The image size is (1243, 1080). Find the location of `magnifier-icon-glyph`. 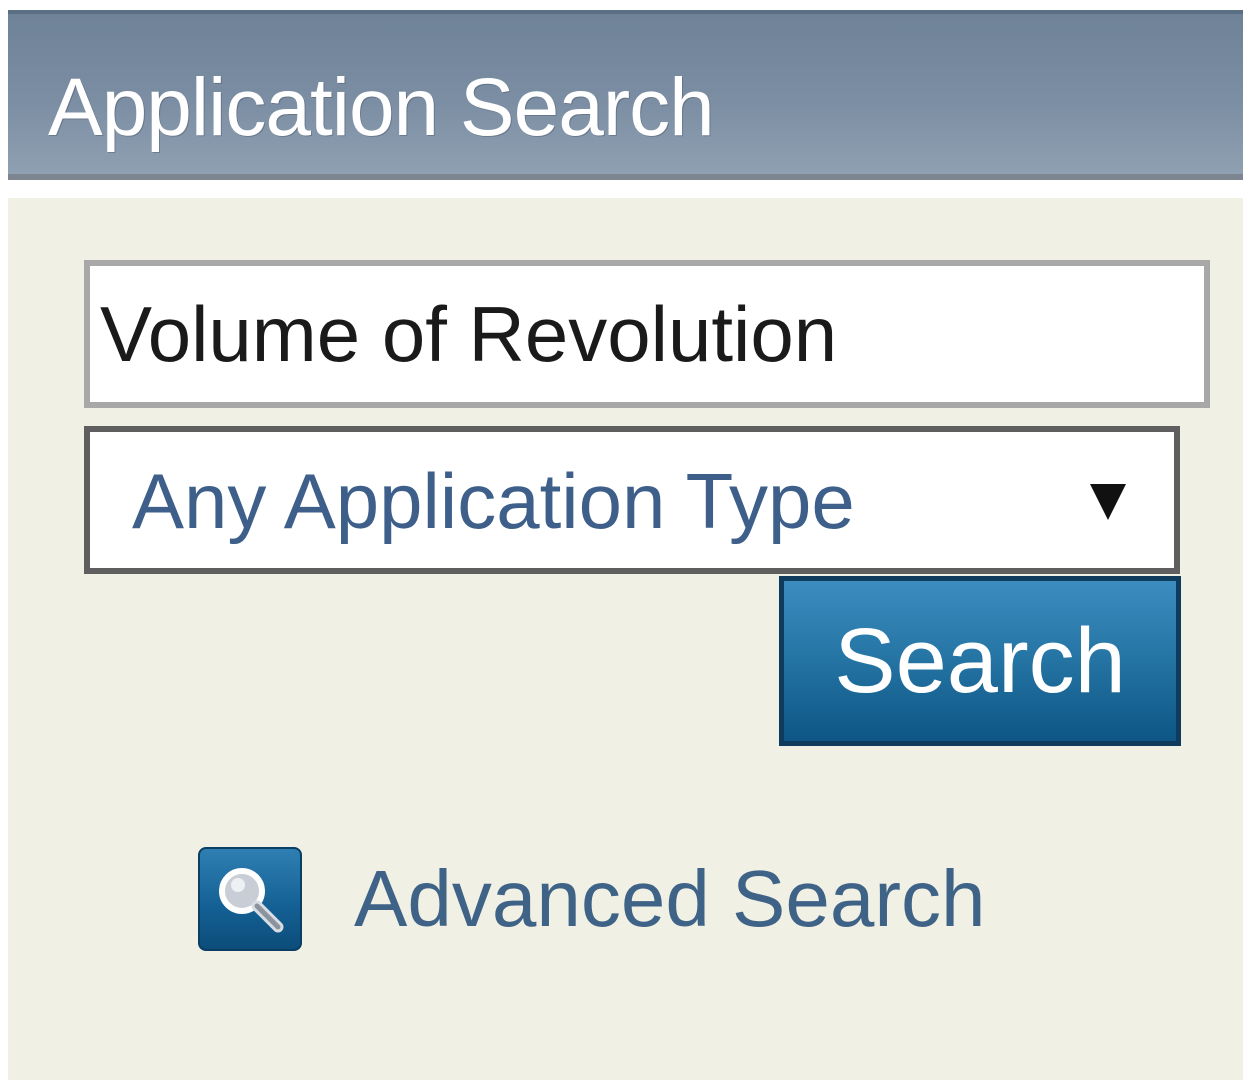

magnifier-icon-glyph is located at coordinates (251, 900).